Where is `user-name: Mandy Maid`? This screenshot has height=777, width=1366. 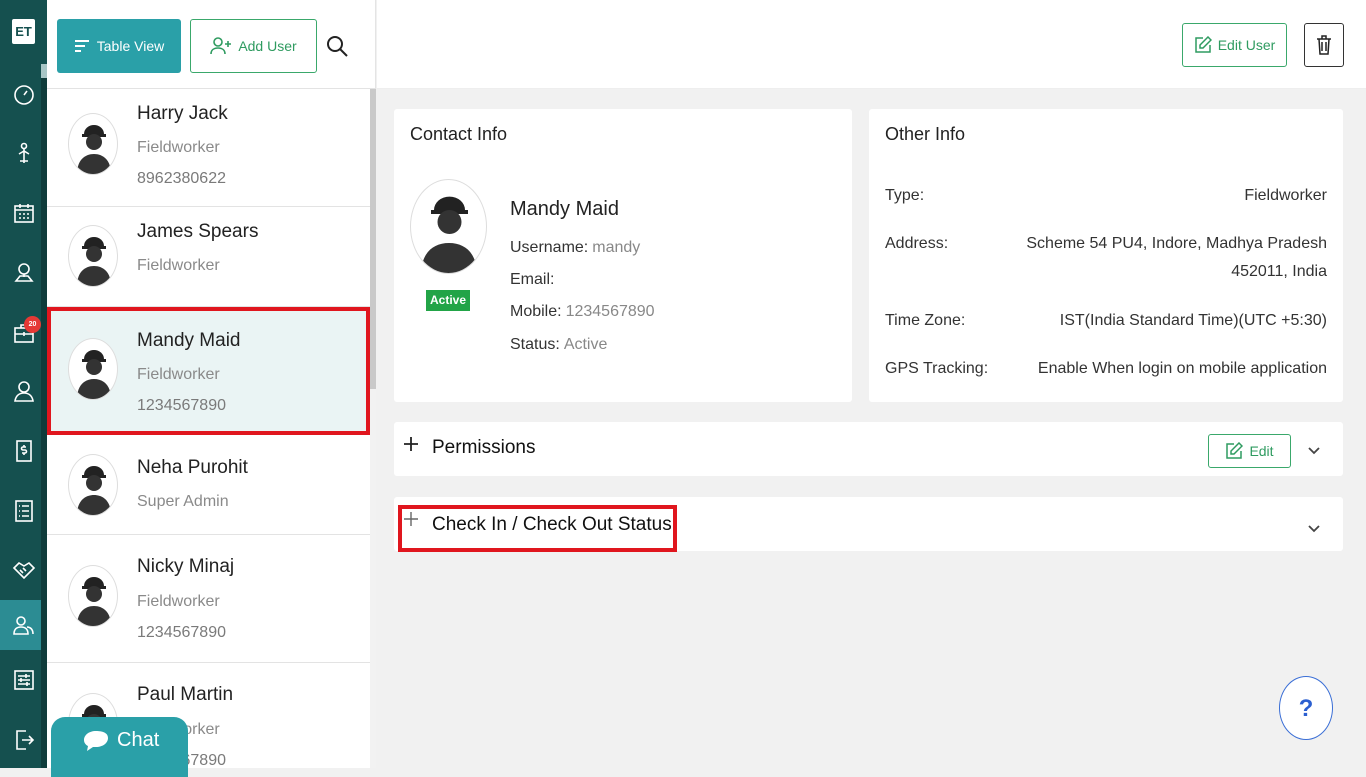 user-name: Mandy Maid is located at coordinates (189, 340).